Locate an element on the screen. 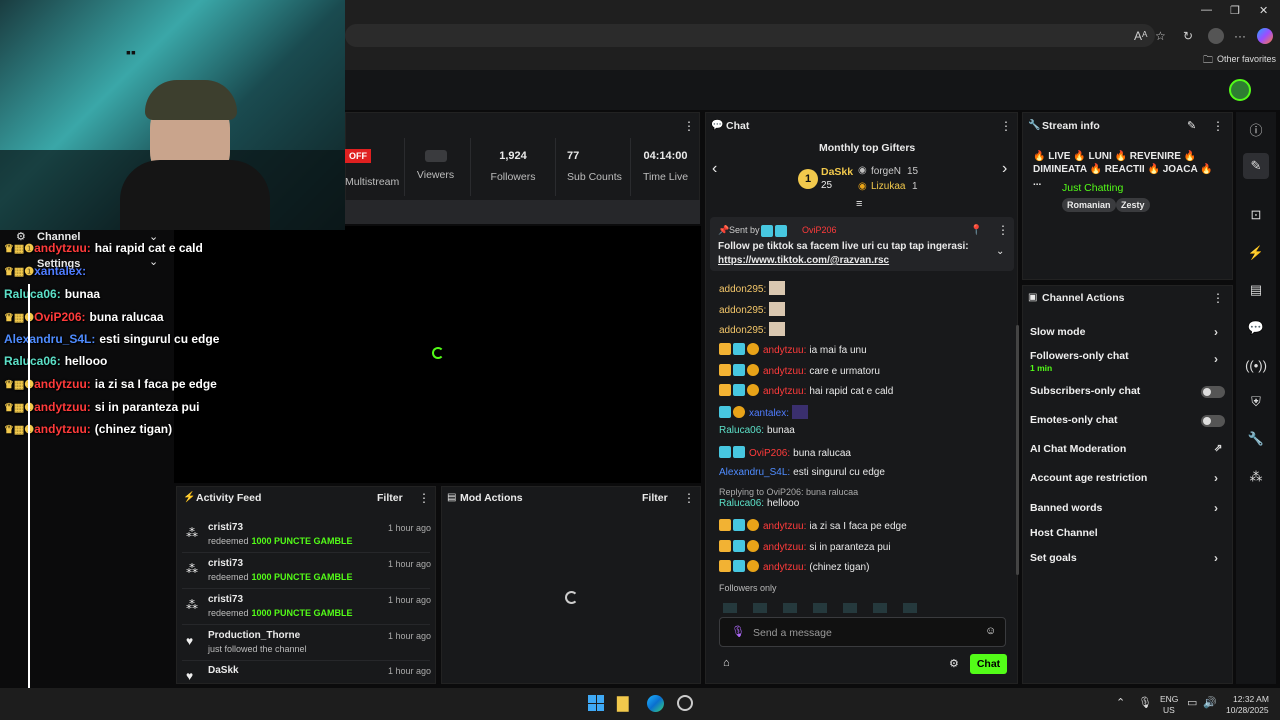 The width and height of the screenshot is (1280, 720). stream-tag: Romanian is located at coordinates (1089, 205).